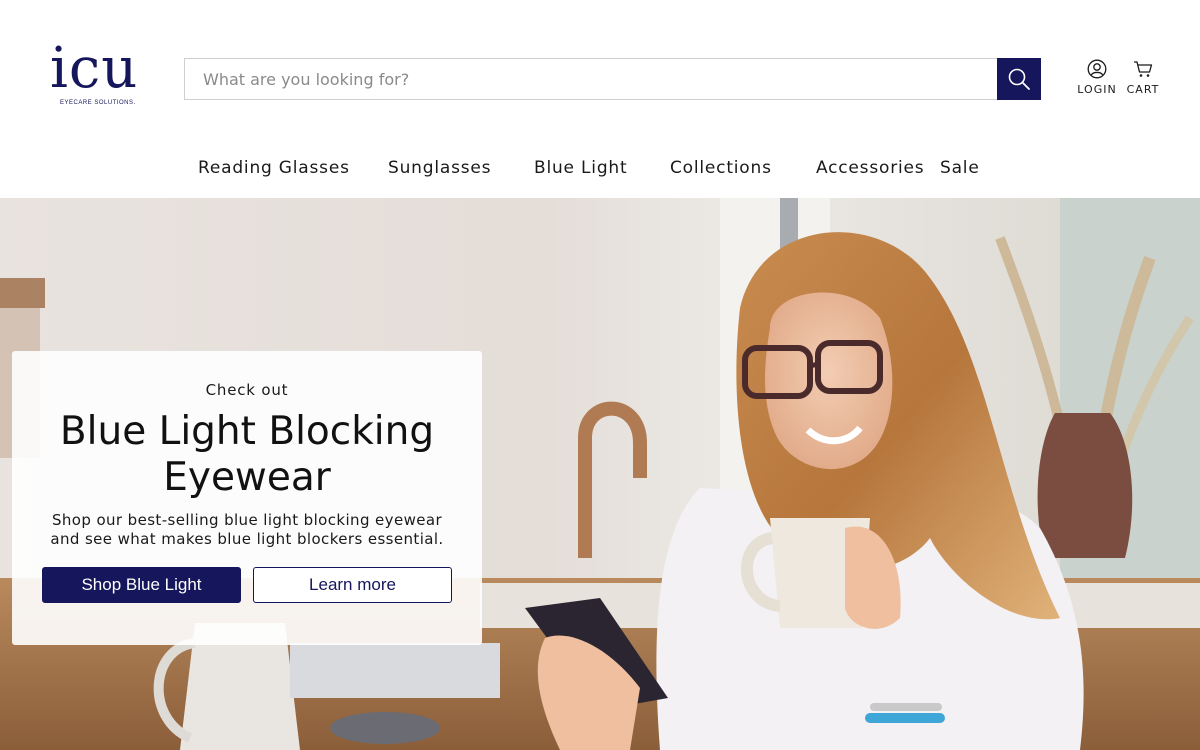  What do you see at coordinates (1143, 89) in the screenshot?
I see `cart-label: CART` at bounding box center [1143, 89].